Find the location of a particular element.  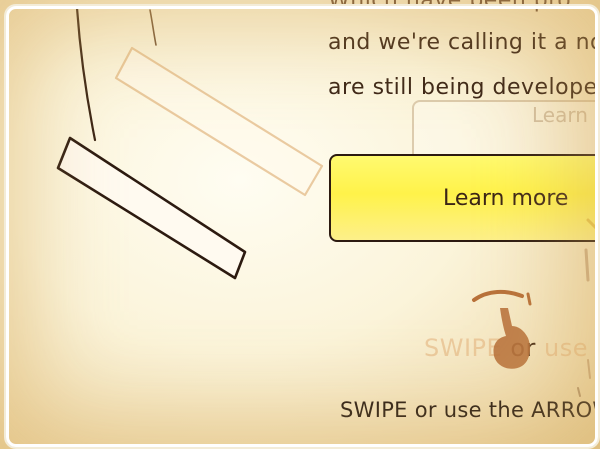

learn-more-button: Learn more is located at coordinates (464, 198).